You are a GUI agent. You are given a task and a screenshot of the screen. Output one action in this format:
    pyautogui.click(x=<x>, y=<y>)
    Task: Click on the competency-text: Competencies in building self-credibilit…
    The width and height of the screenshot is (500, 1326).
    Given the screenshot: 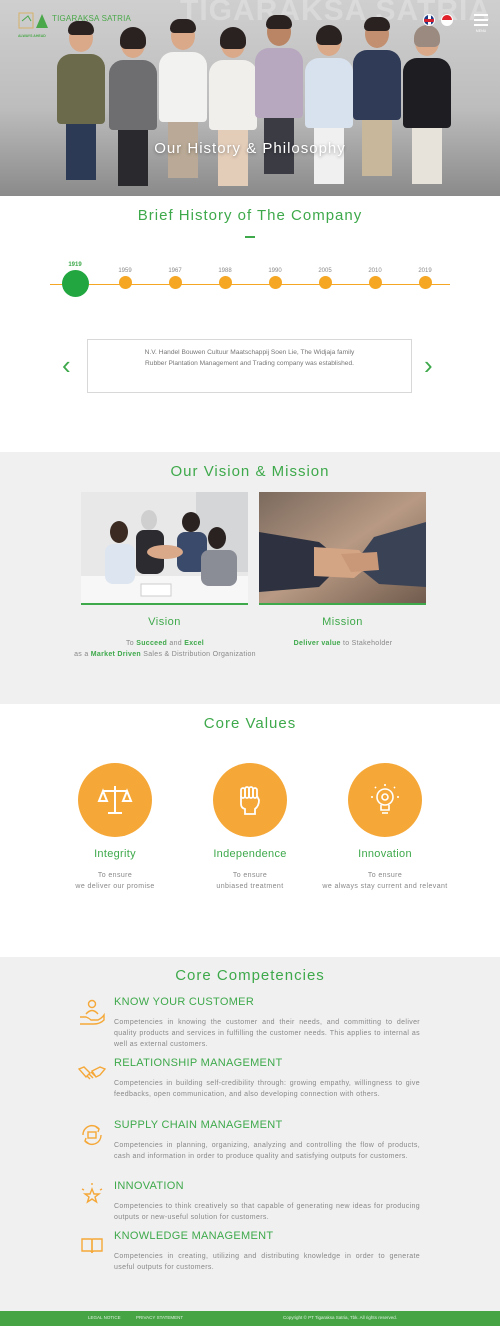 What is the action you would take?
    pyautogui.click(x=267, y=1089)
    